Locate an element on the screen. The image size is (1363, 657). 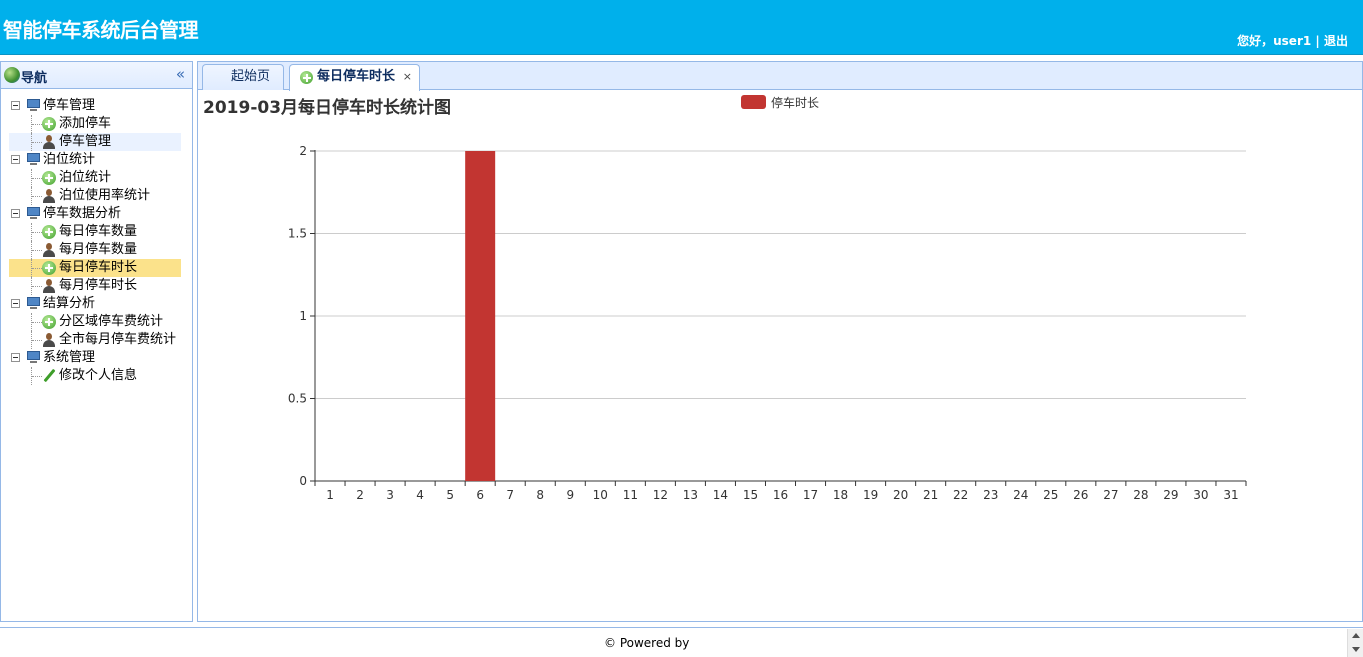
tree-item: 全市每月停车费统计 is located at coordinates (96, 340).